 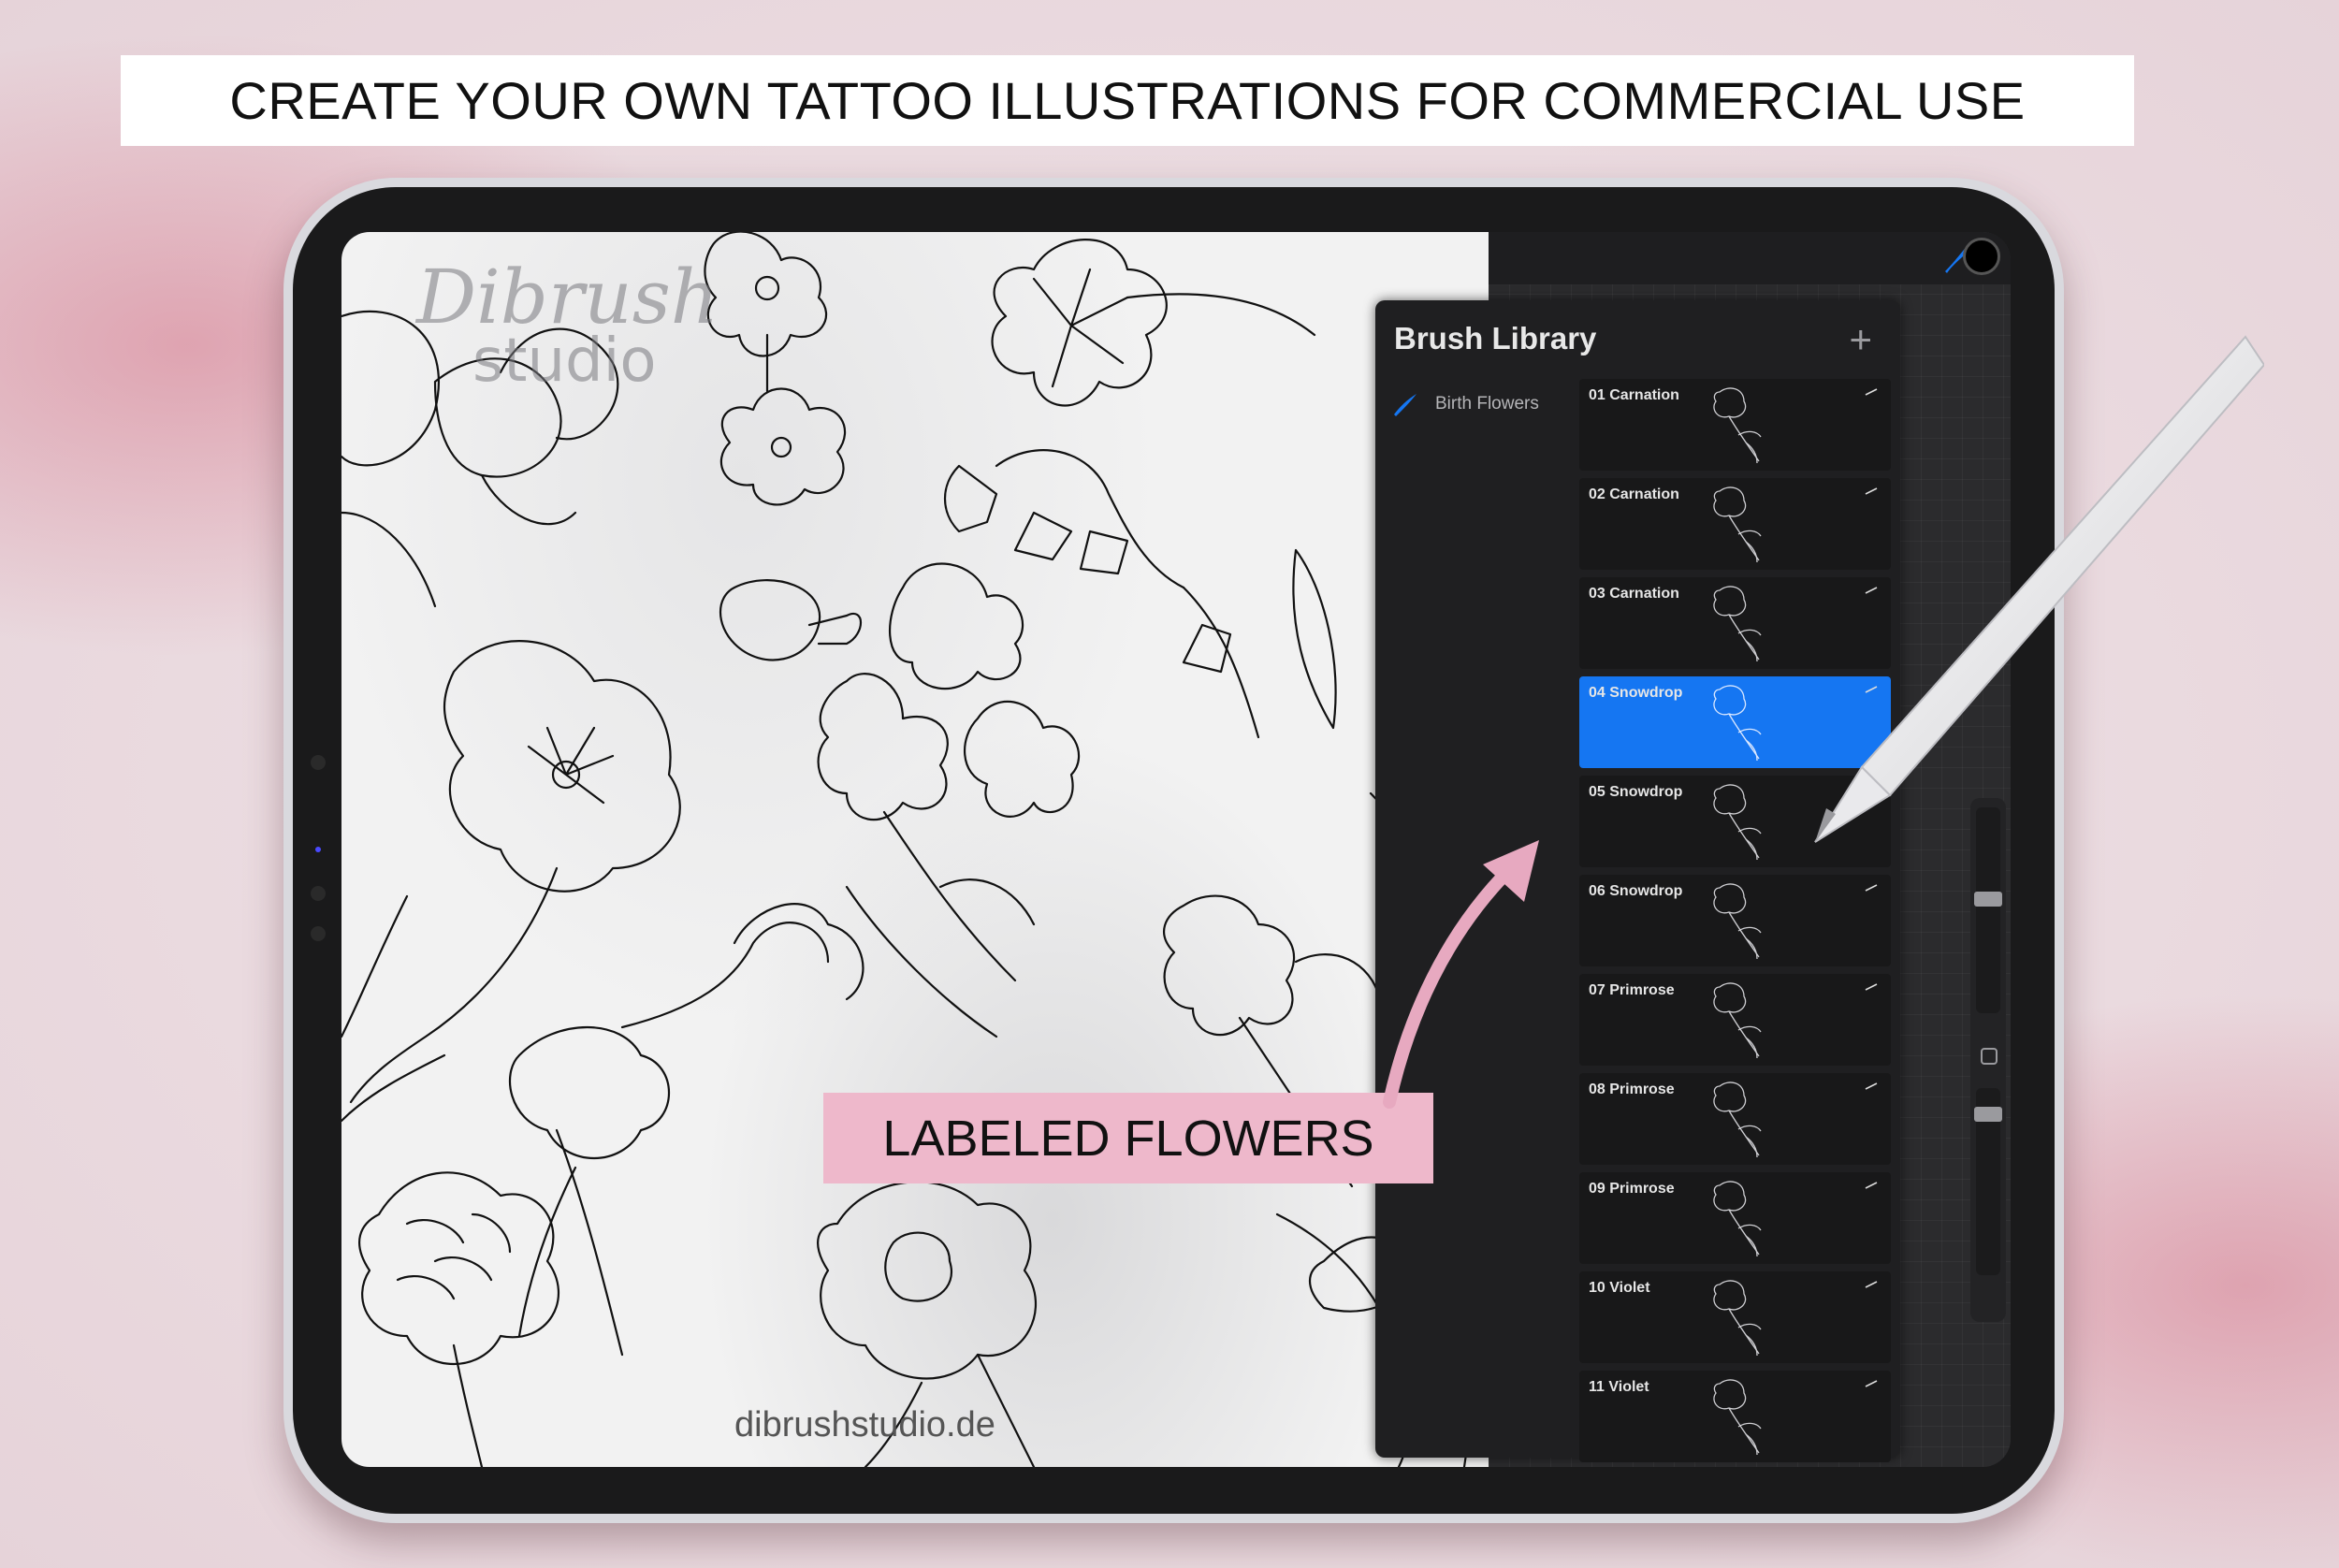 What do you see at coordinates (1487, 404) in the screenshot?
I see `brush-set-label: Birth Flowers` at bounding box center [1487, 404].